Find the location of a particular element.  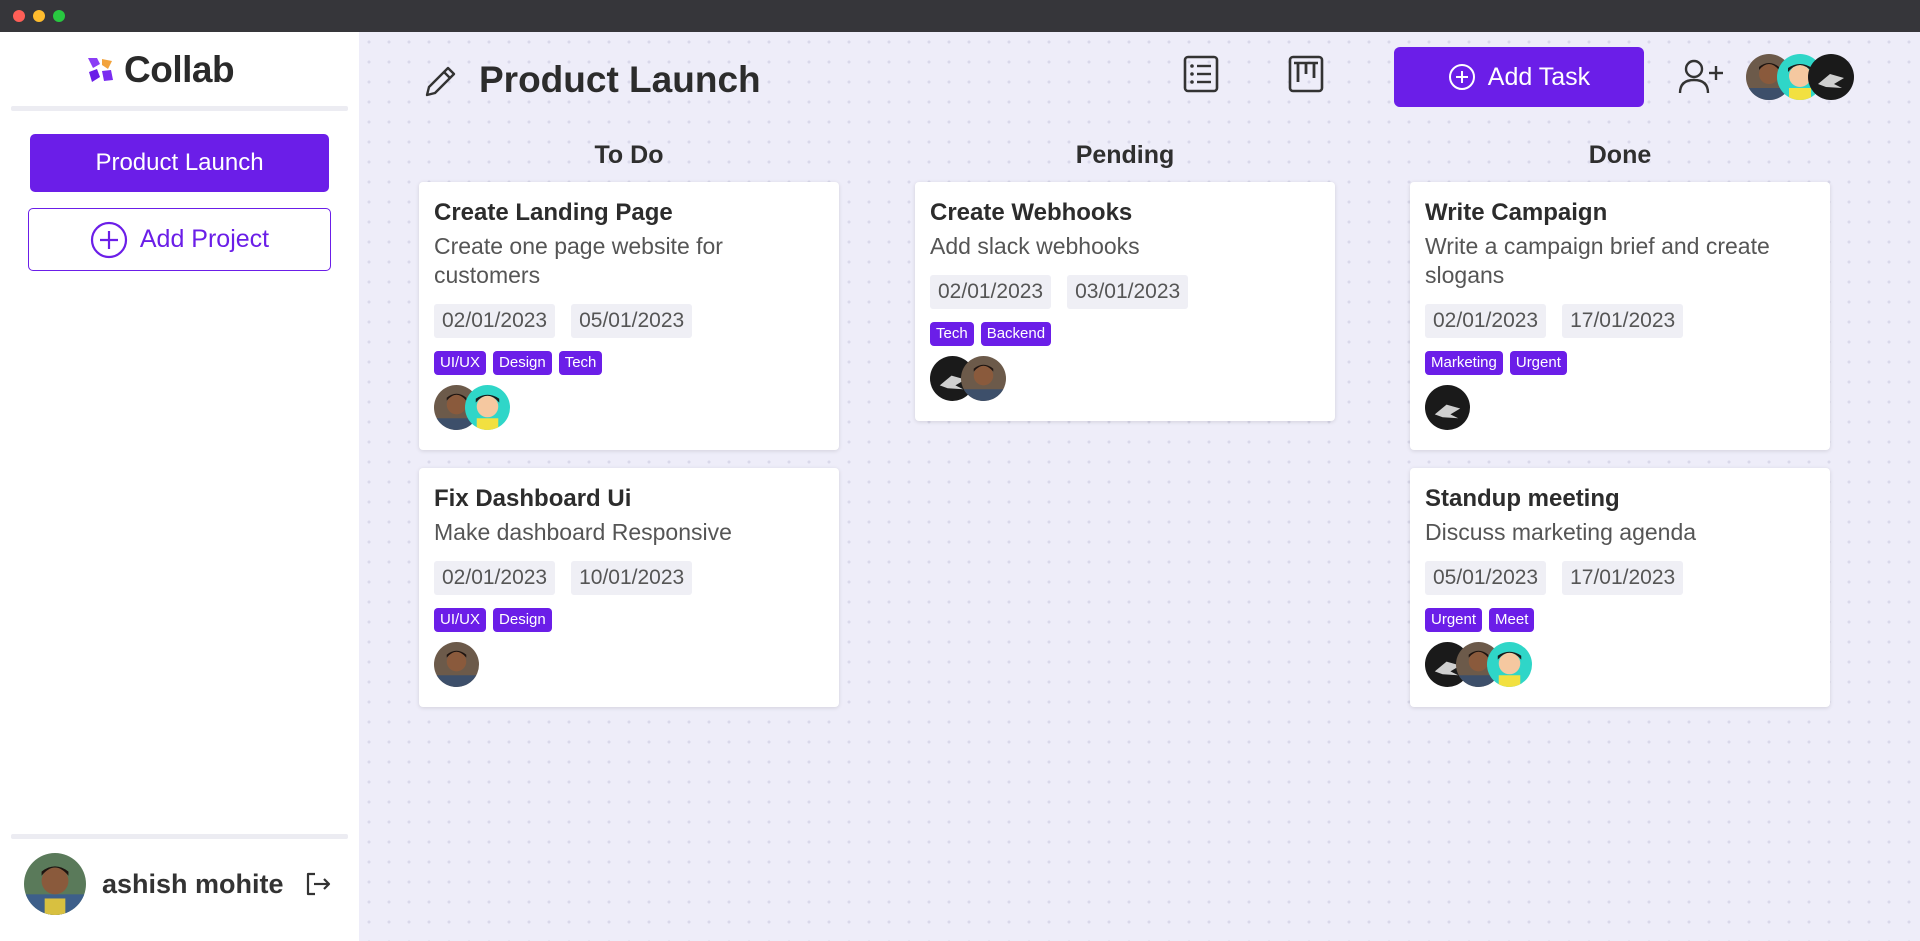

user-profile: ashish mohite is located at coordinates (184, 884).